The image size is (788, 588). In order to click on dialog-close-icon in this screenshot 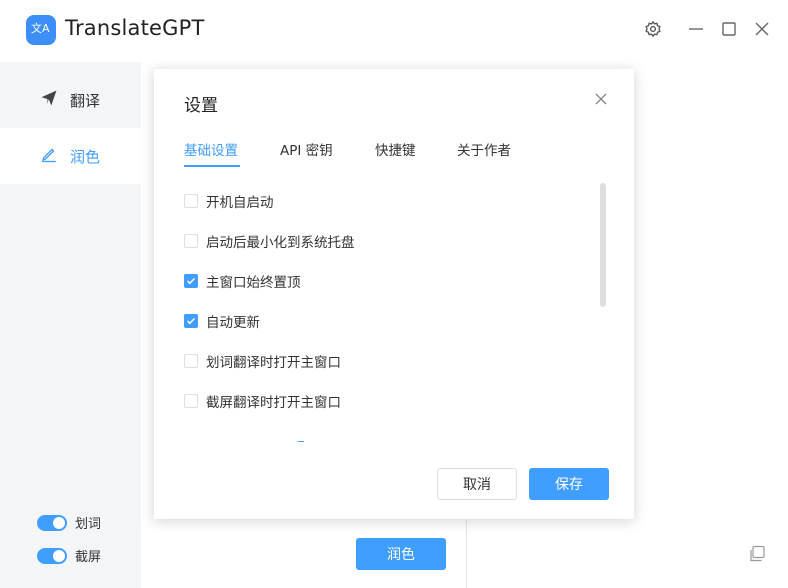, I will do `click(602, 99)`.